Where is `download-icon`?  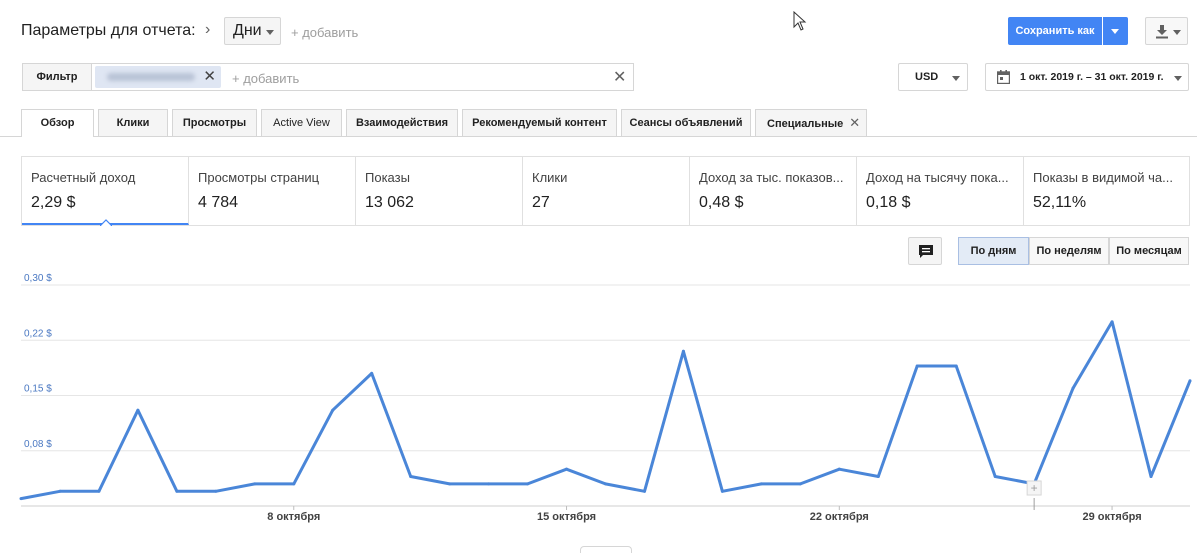 download-icon is located at coordinates (1162, 32).